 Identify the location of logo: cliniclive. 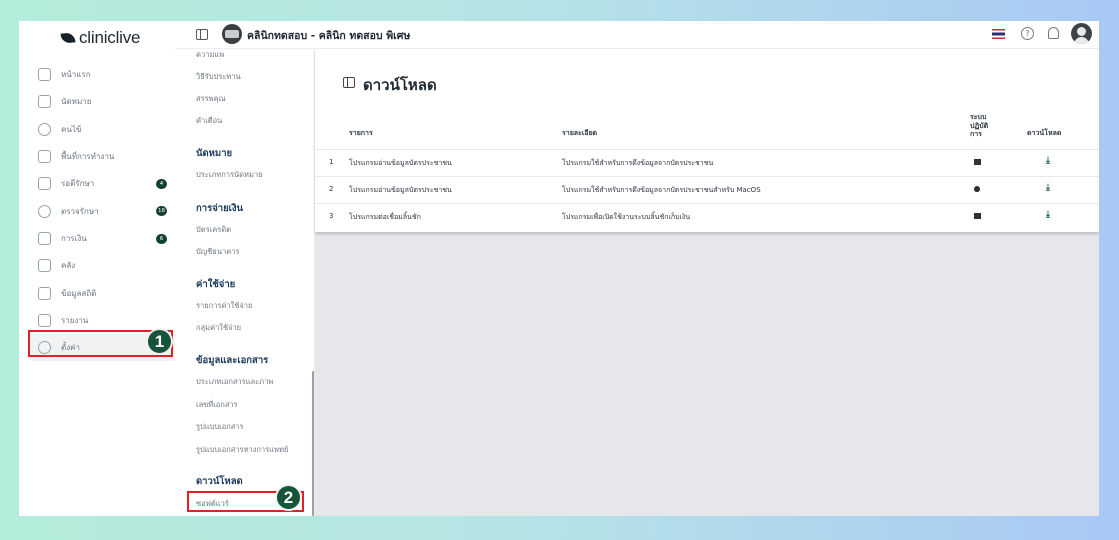
(100, 38).